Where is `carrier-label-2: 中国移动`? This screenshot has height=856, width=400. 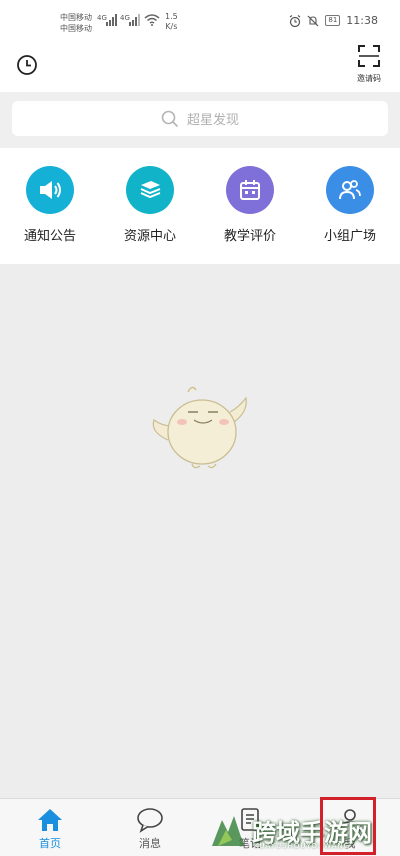
carrier-label-2: 中国移动 is located at coordinates (76, 28).